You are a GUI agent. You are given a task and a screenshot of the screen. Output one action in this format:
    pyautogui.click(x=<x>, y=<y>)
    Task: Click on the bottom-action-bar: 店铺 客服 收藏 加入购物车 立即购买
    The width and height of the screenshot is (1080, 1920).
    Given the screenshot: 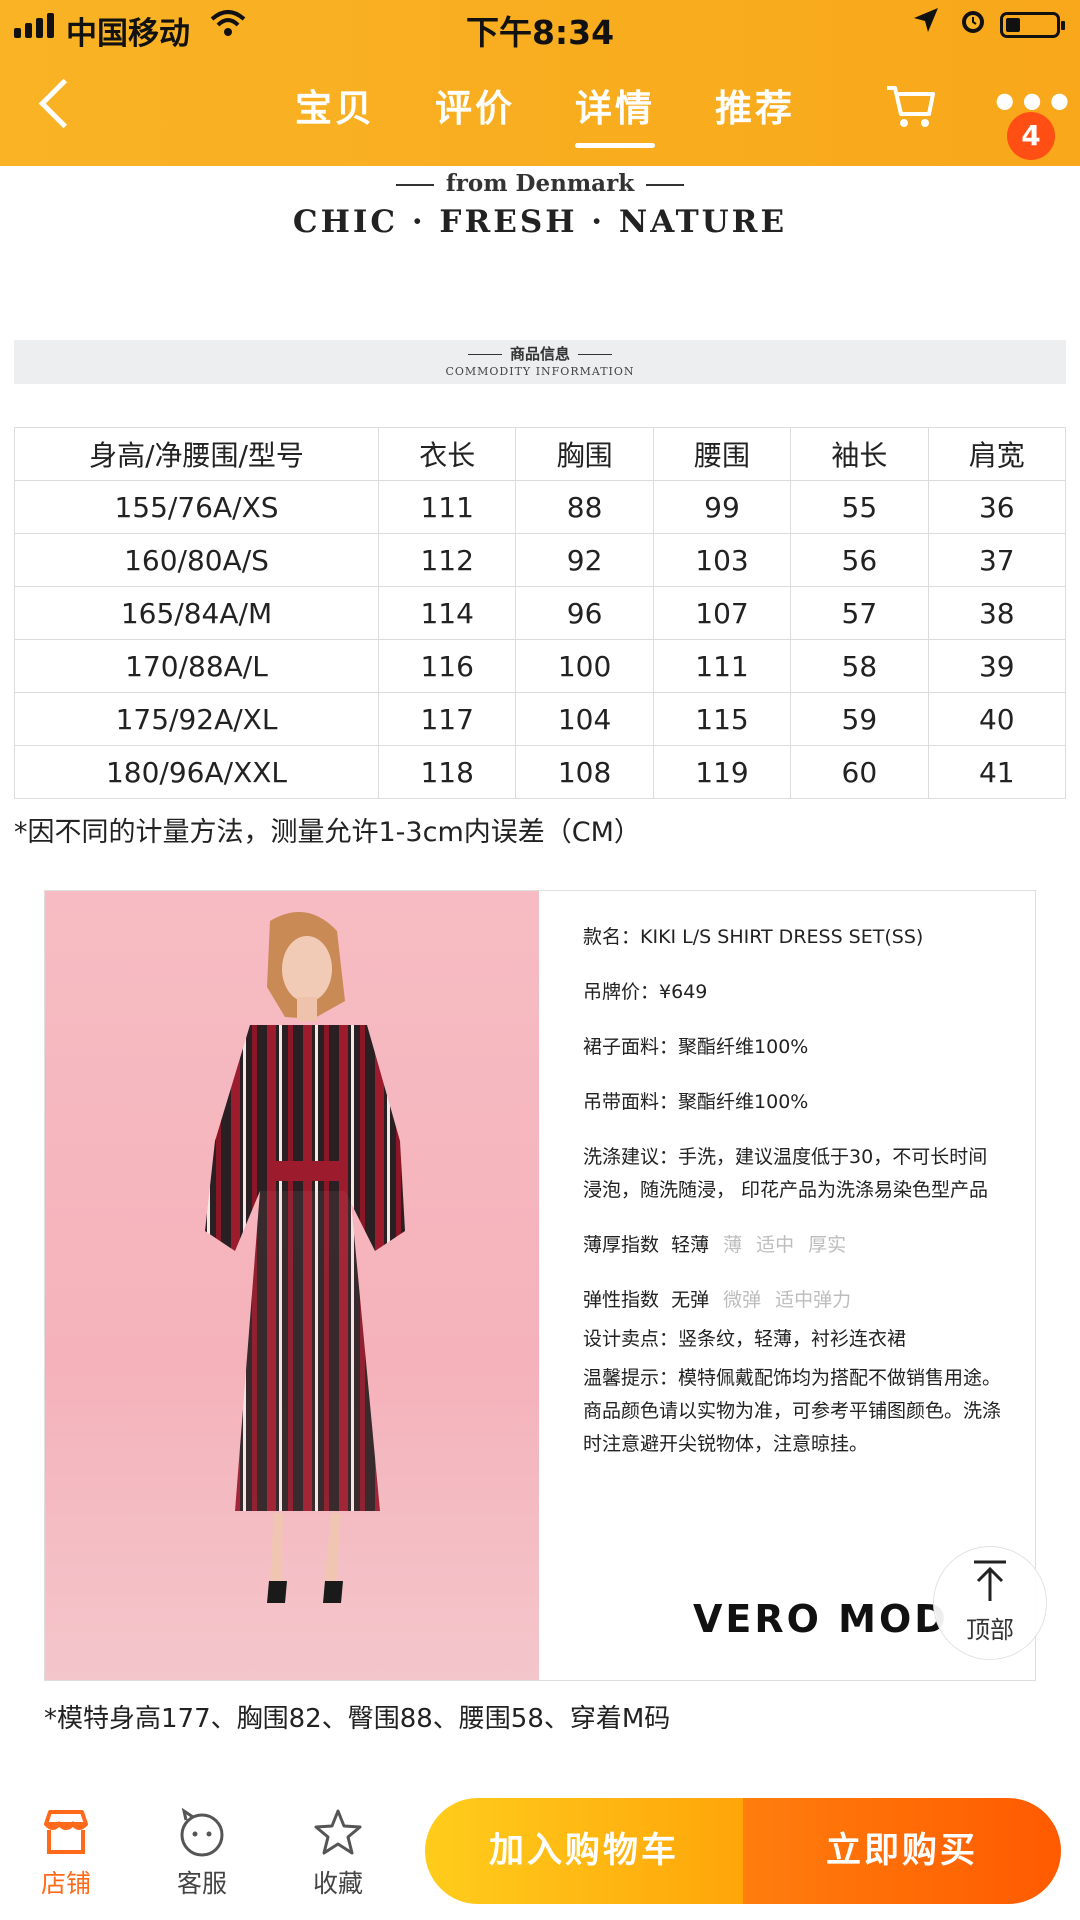 What is the action you would take?
    pyautogui.click(x=540, y=1844)
    